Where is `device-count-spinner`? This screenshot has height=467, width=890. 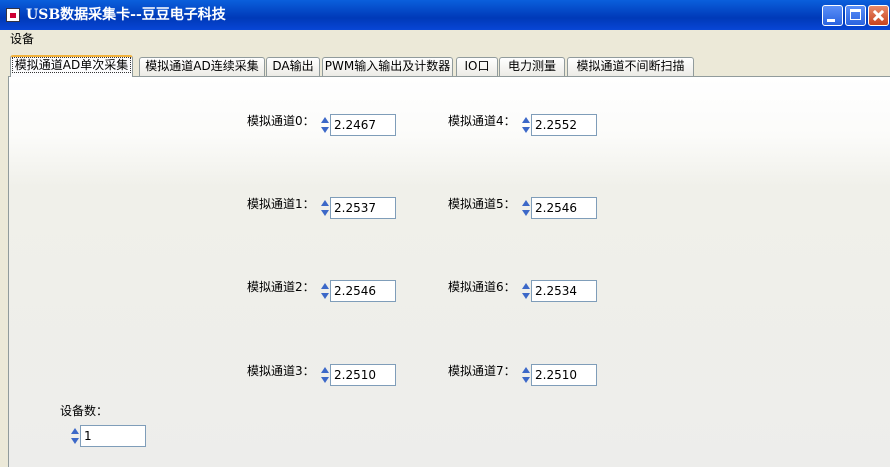
device-count-spinner is located at coordinates (75, 436).